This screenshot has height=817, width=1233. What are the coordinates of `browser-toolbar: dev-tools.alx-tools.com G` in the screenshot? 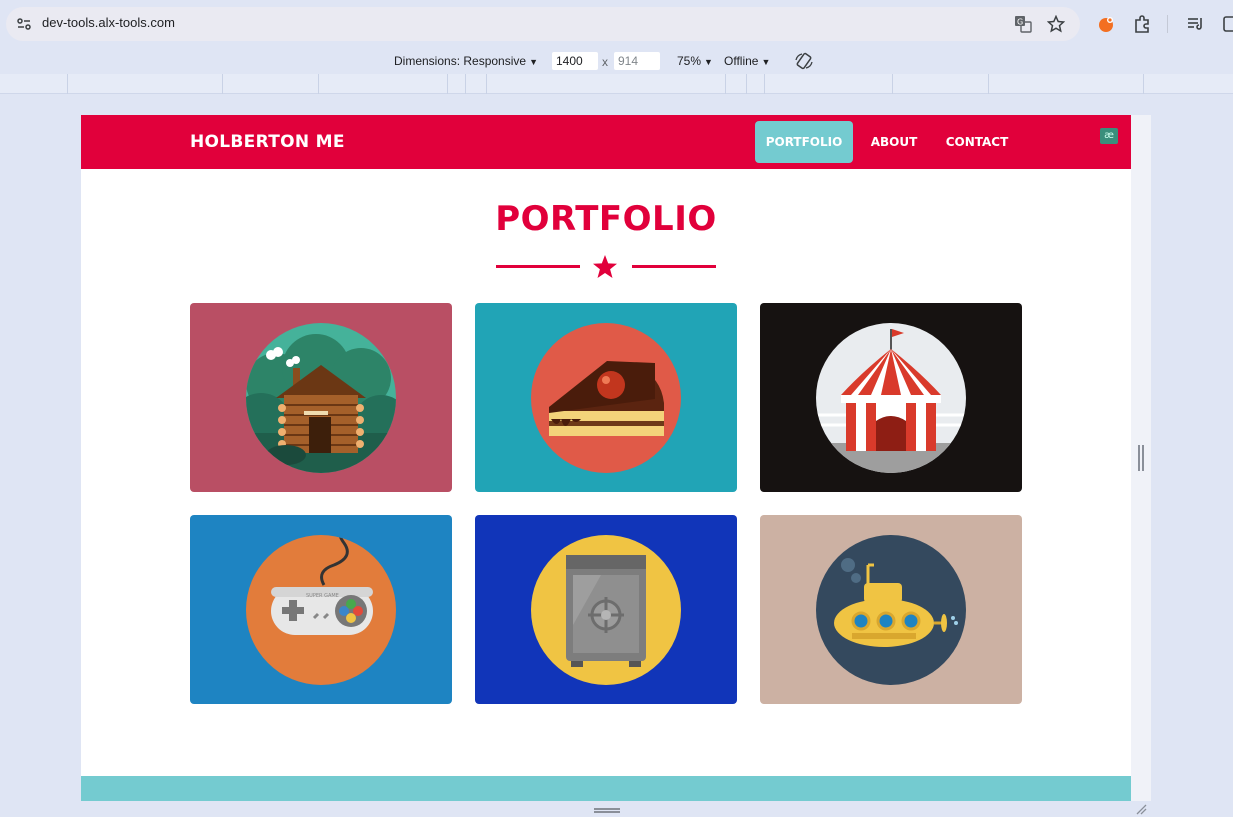 It's located at (616, 24).